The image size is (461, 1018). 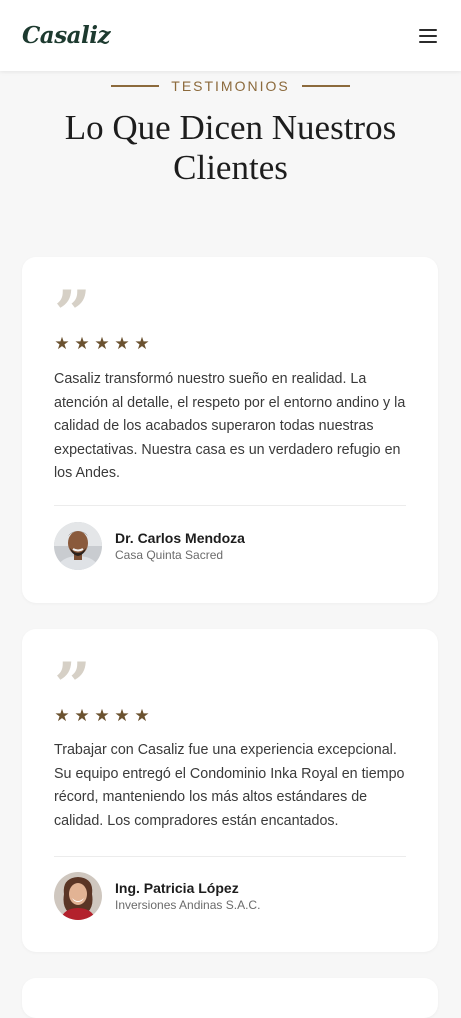 What do you see at coordinates (169, 555) in the screenshot?
I see `author-company: Casa Quinta Sacred` at bounding box center [169, 555].